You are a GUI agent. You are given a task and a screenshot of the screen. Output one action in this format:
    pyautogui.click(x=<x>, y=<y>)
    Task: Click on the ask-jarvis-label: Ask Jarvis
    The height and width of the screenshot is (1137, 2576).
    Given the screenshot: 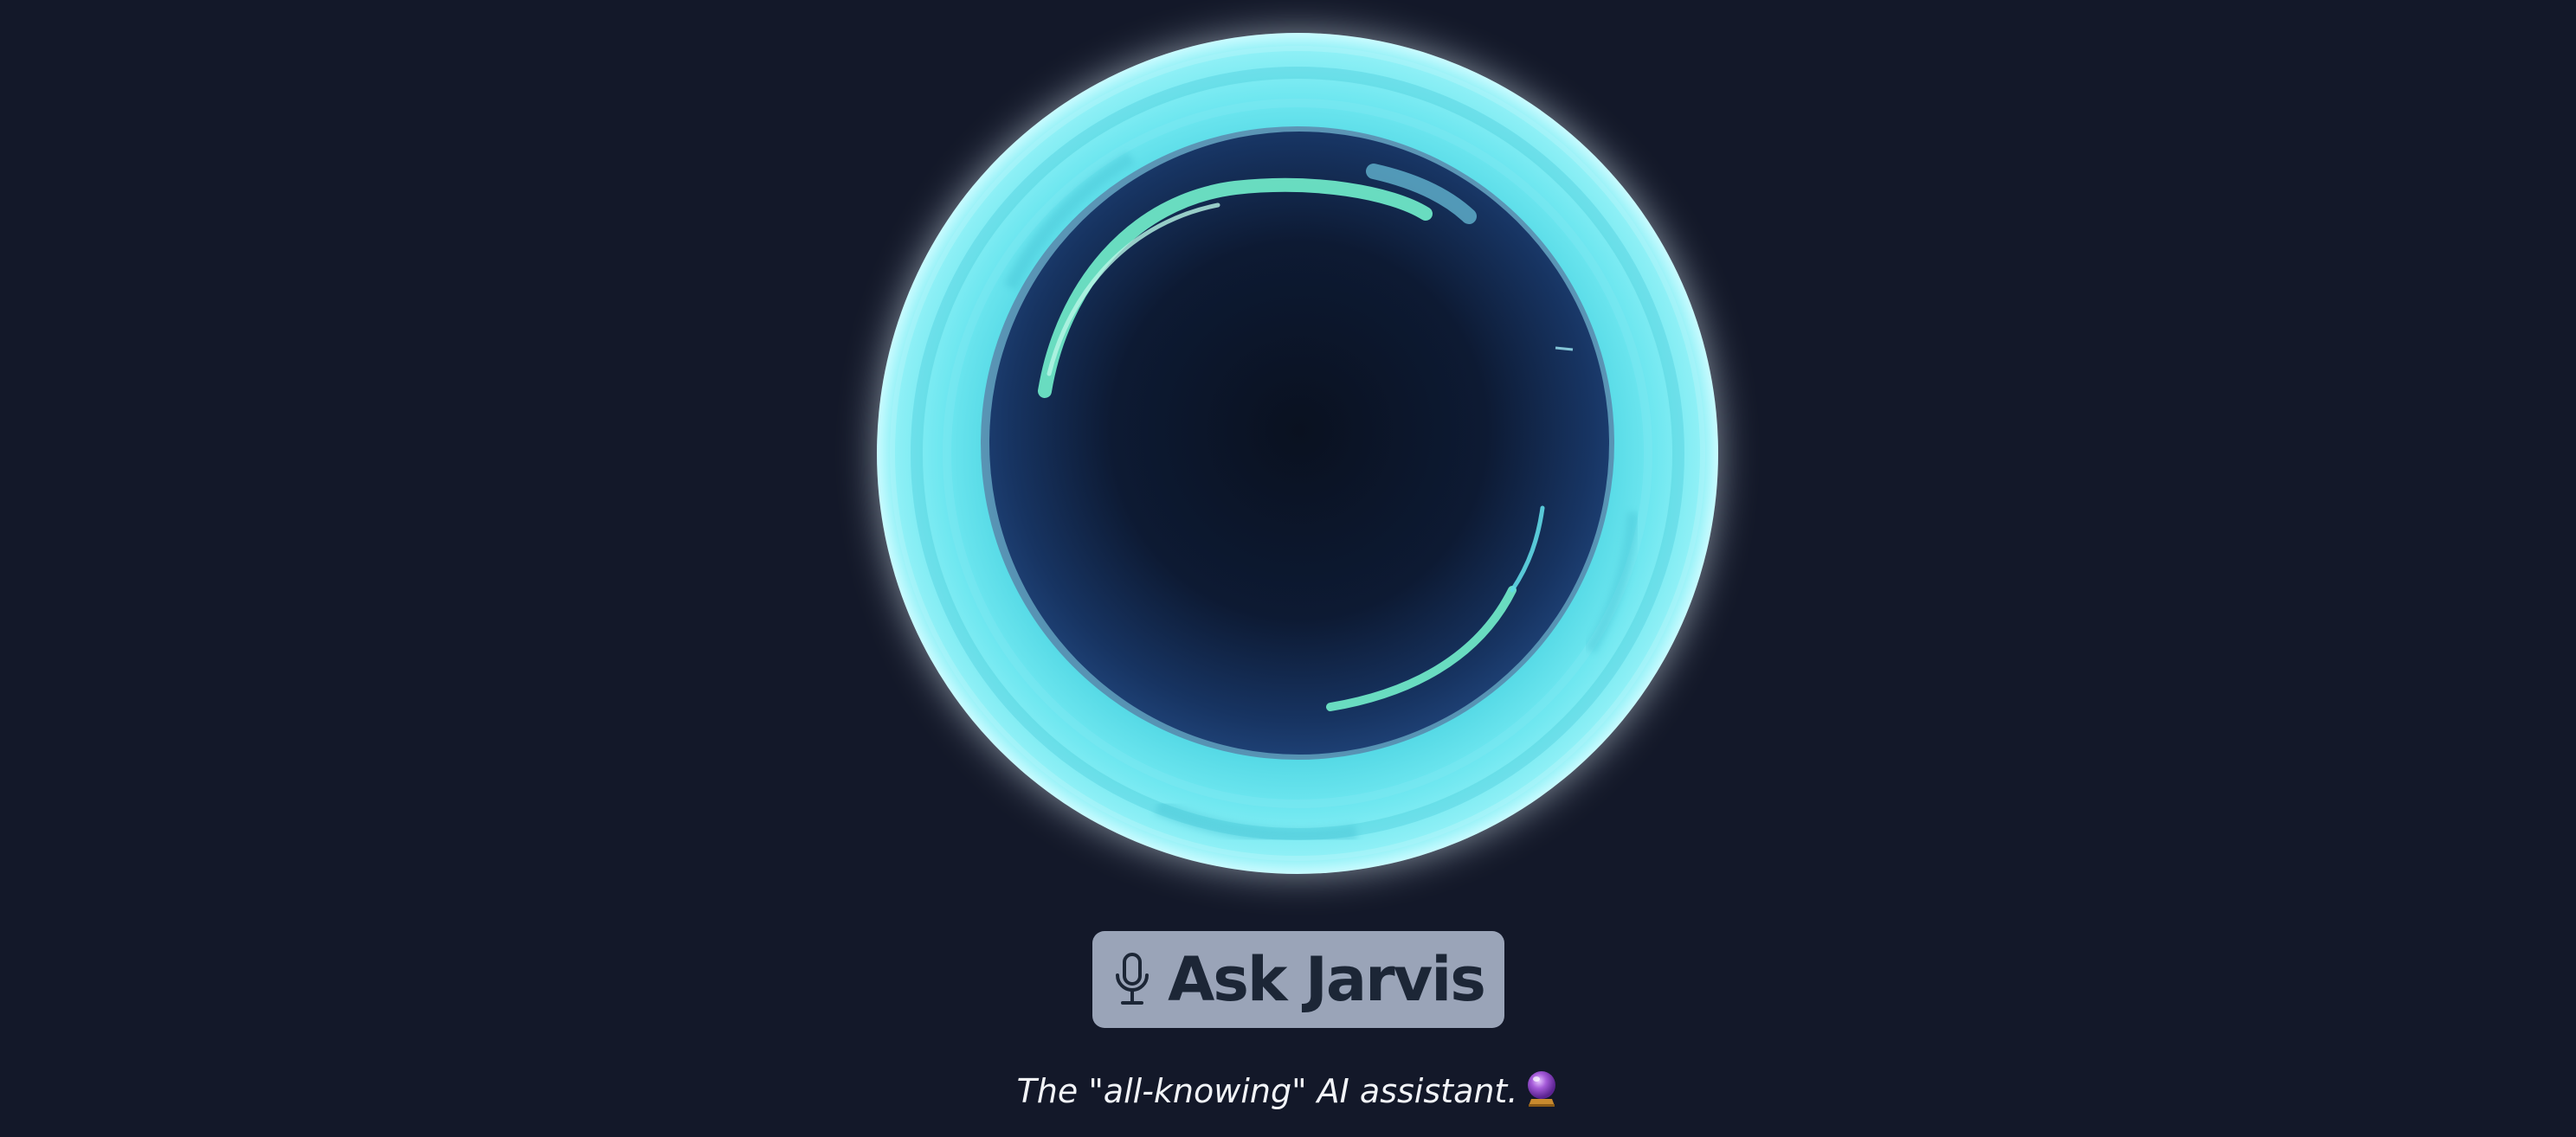 What is the action you would take?
    pyautogui.click(x=1327, y=979)
    